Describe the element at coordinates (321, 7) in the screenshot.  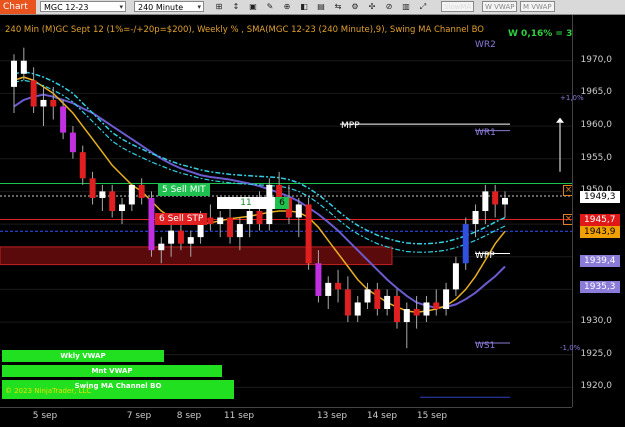
I see `toolbar-button-icon: ▤` at that location.